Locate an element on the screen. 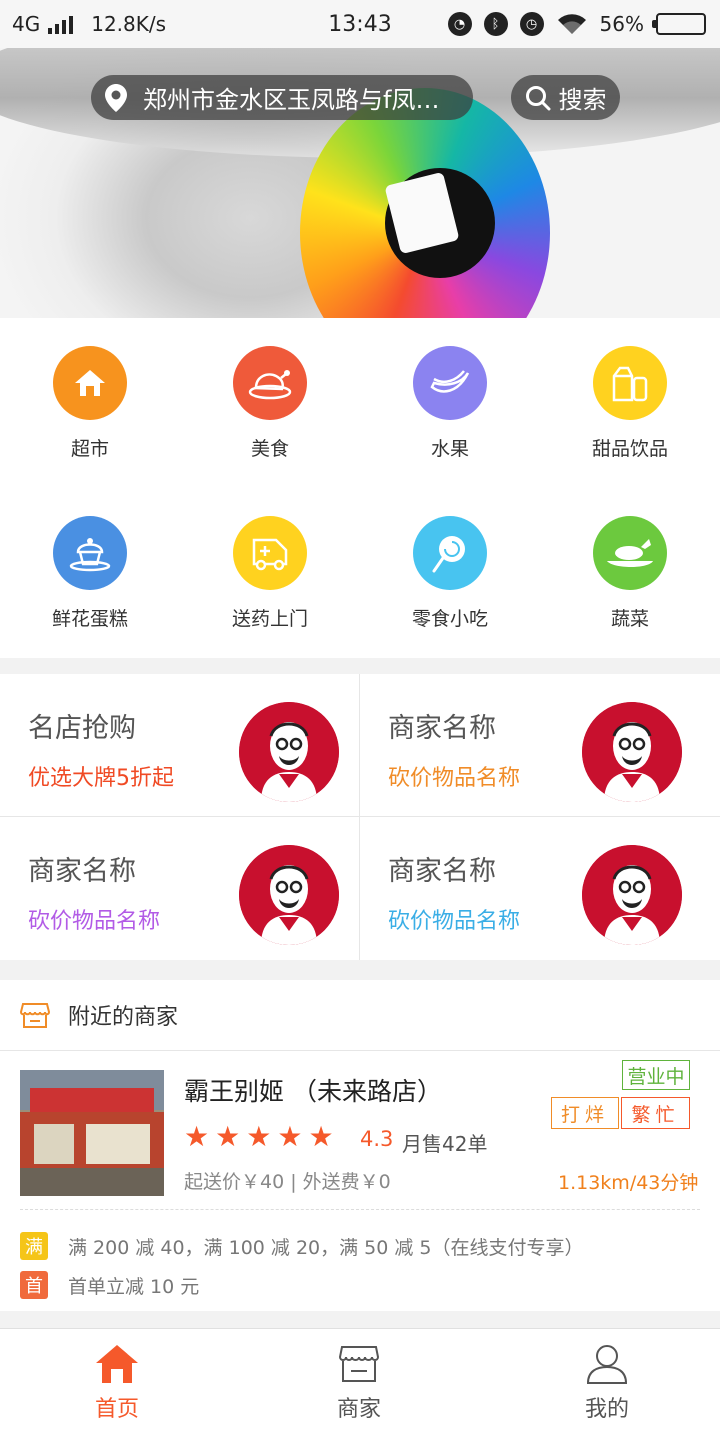  vegetable-icon is located at coordinates (630, 553).